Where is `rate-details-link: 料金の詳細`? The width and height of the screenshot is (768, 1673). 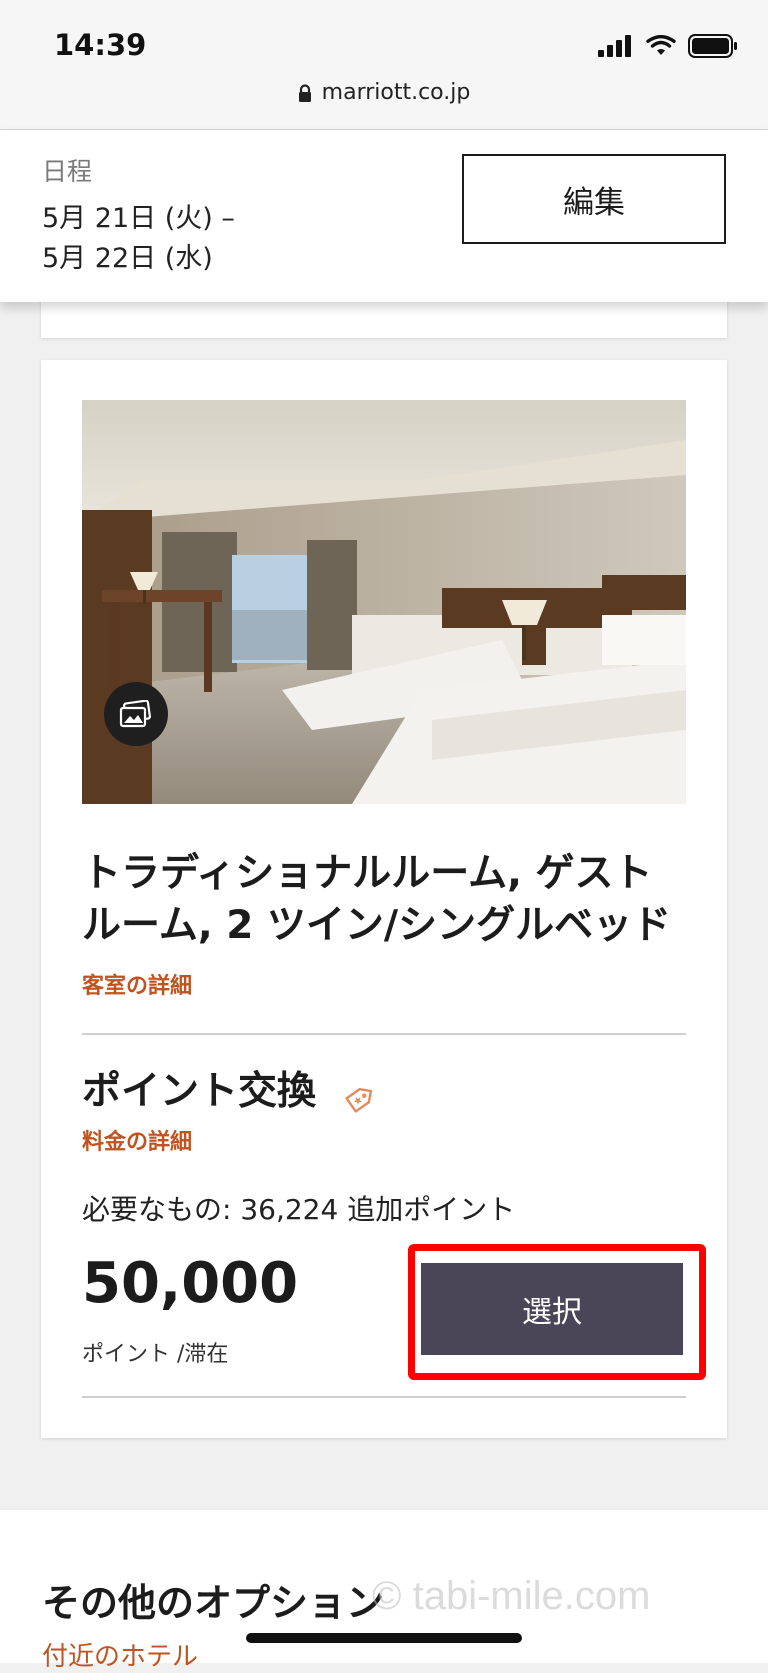
rate-details-link: 料金の詳細 is located at coordinates (137, 1140).